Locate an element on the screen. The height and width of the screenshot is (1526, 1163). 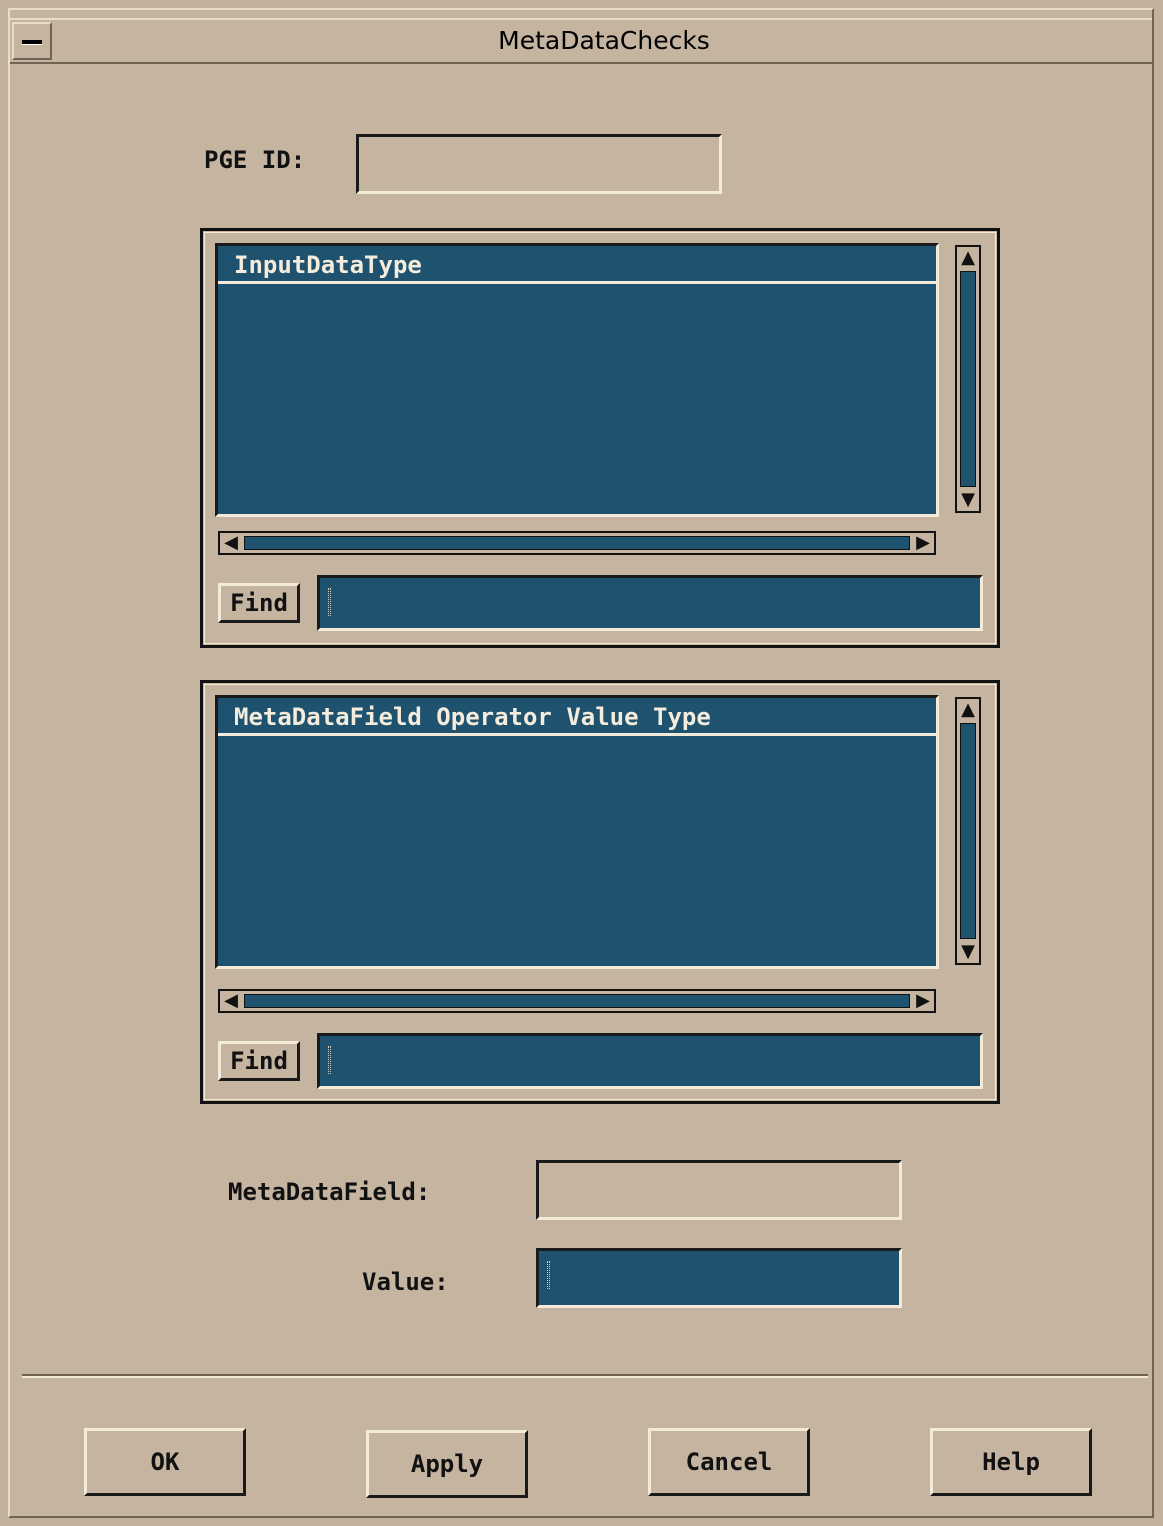
ok-button: OK is located at coordinates (165, 1462).